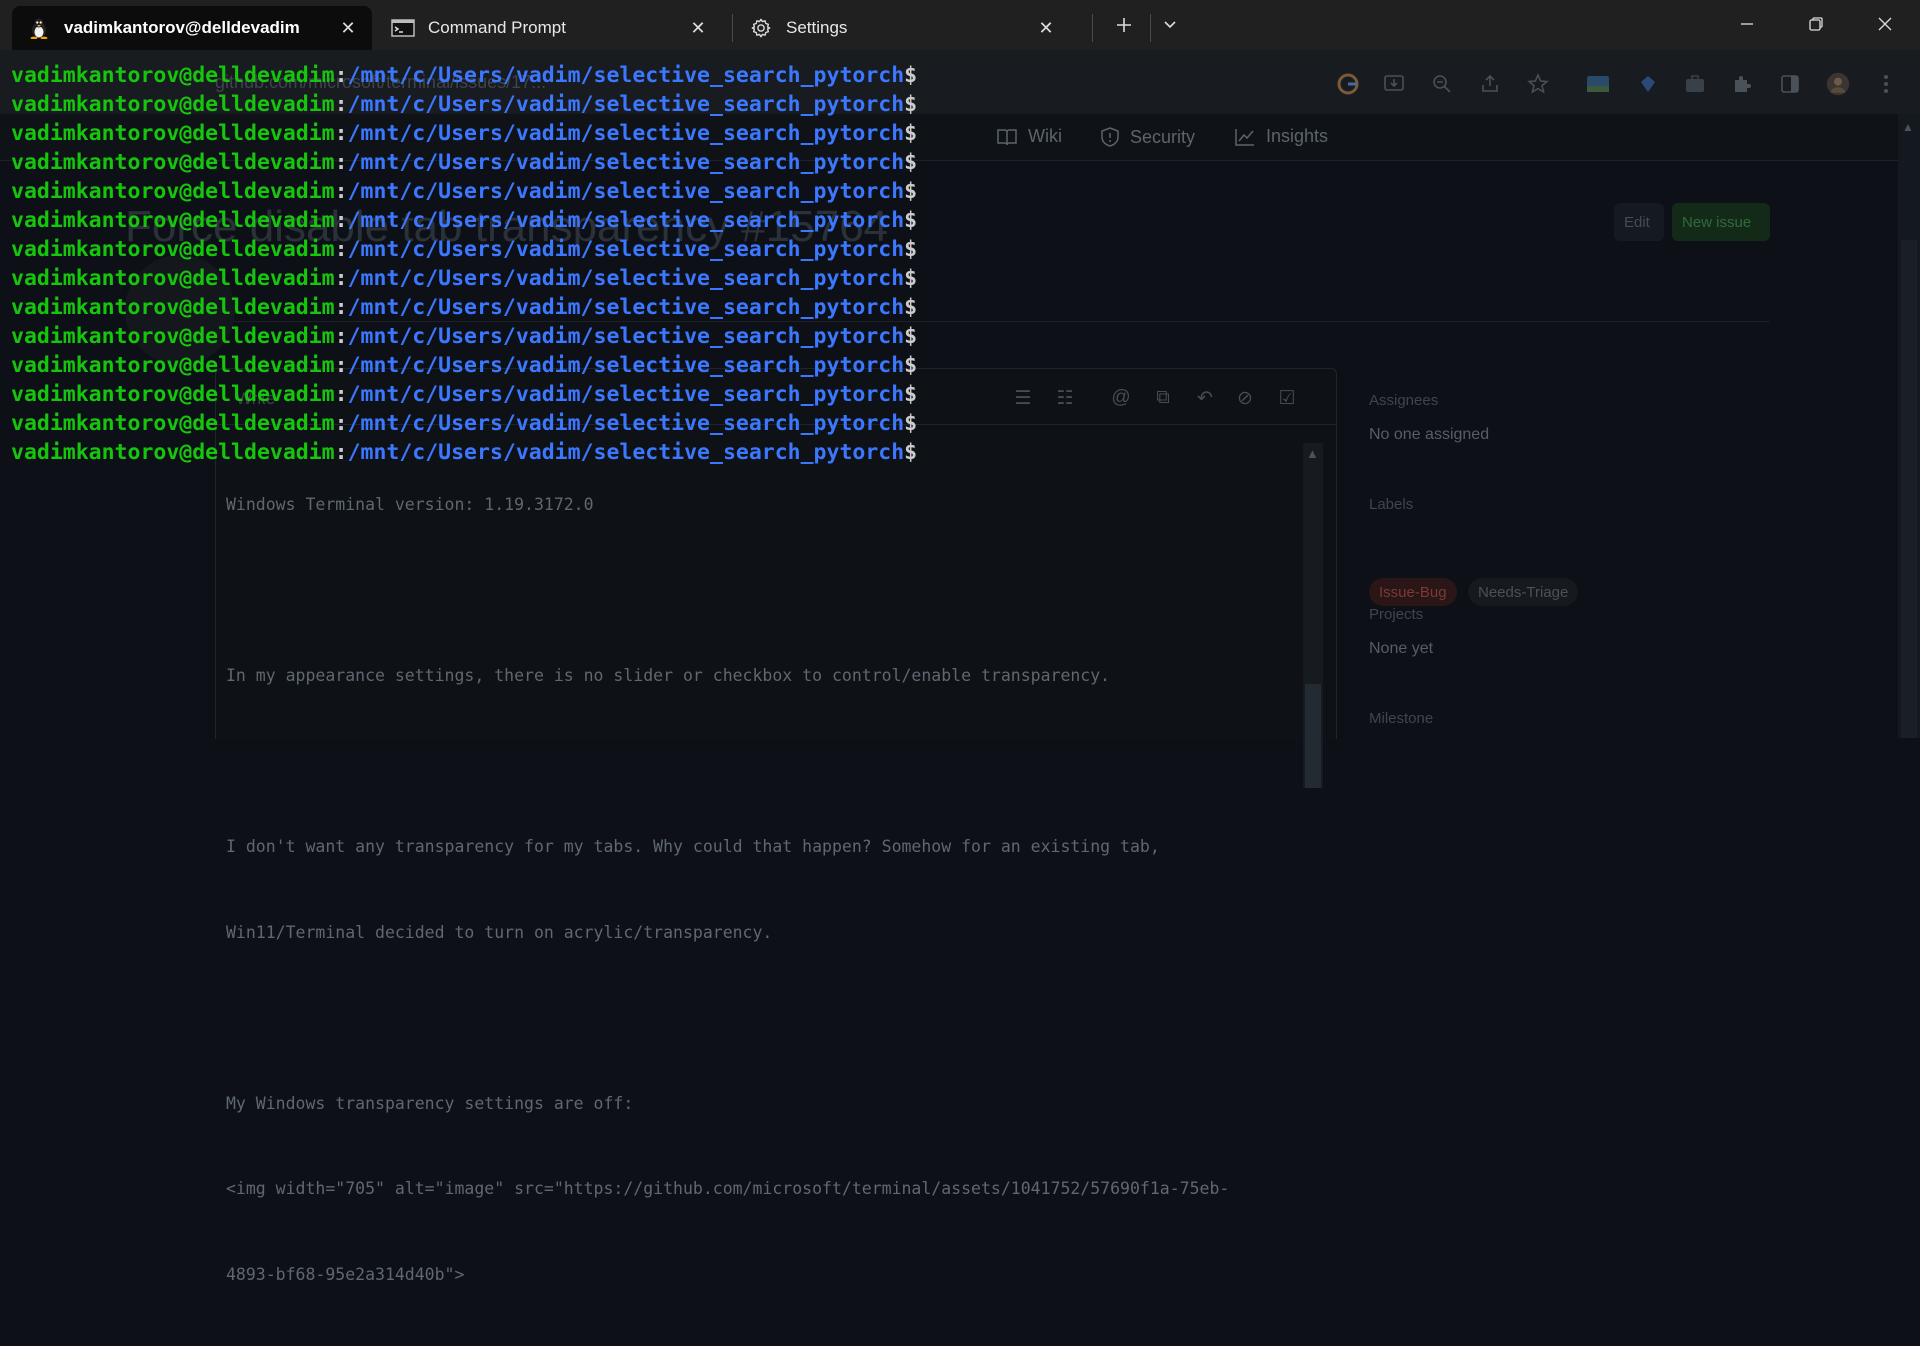  I want to click on tab-label: Command Prompt, so click(497, 27).